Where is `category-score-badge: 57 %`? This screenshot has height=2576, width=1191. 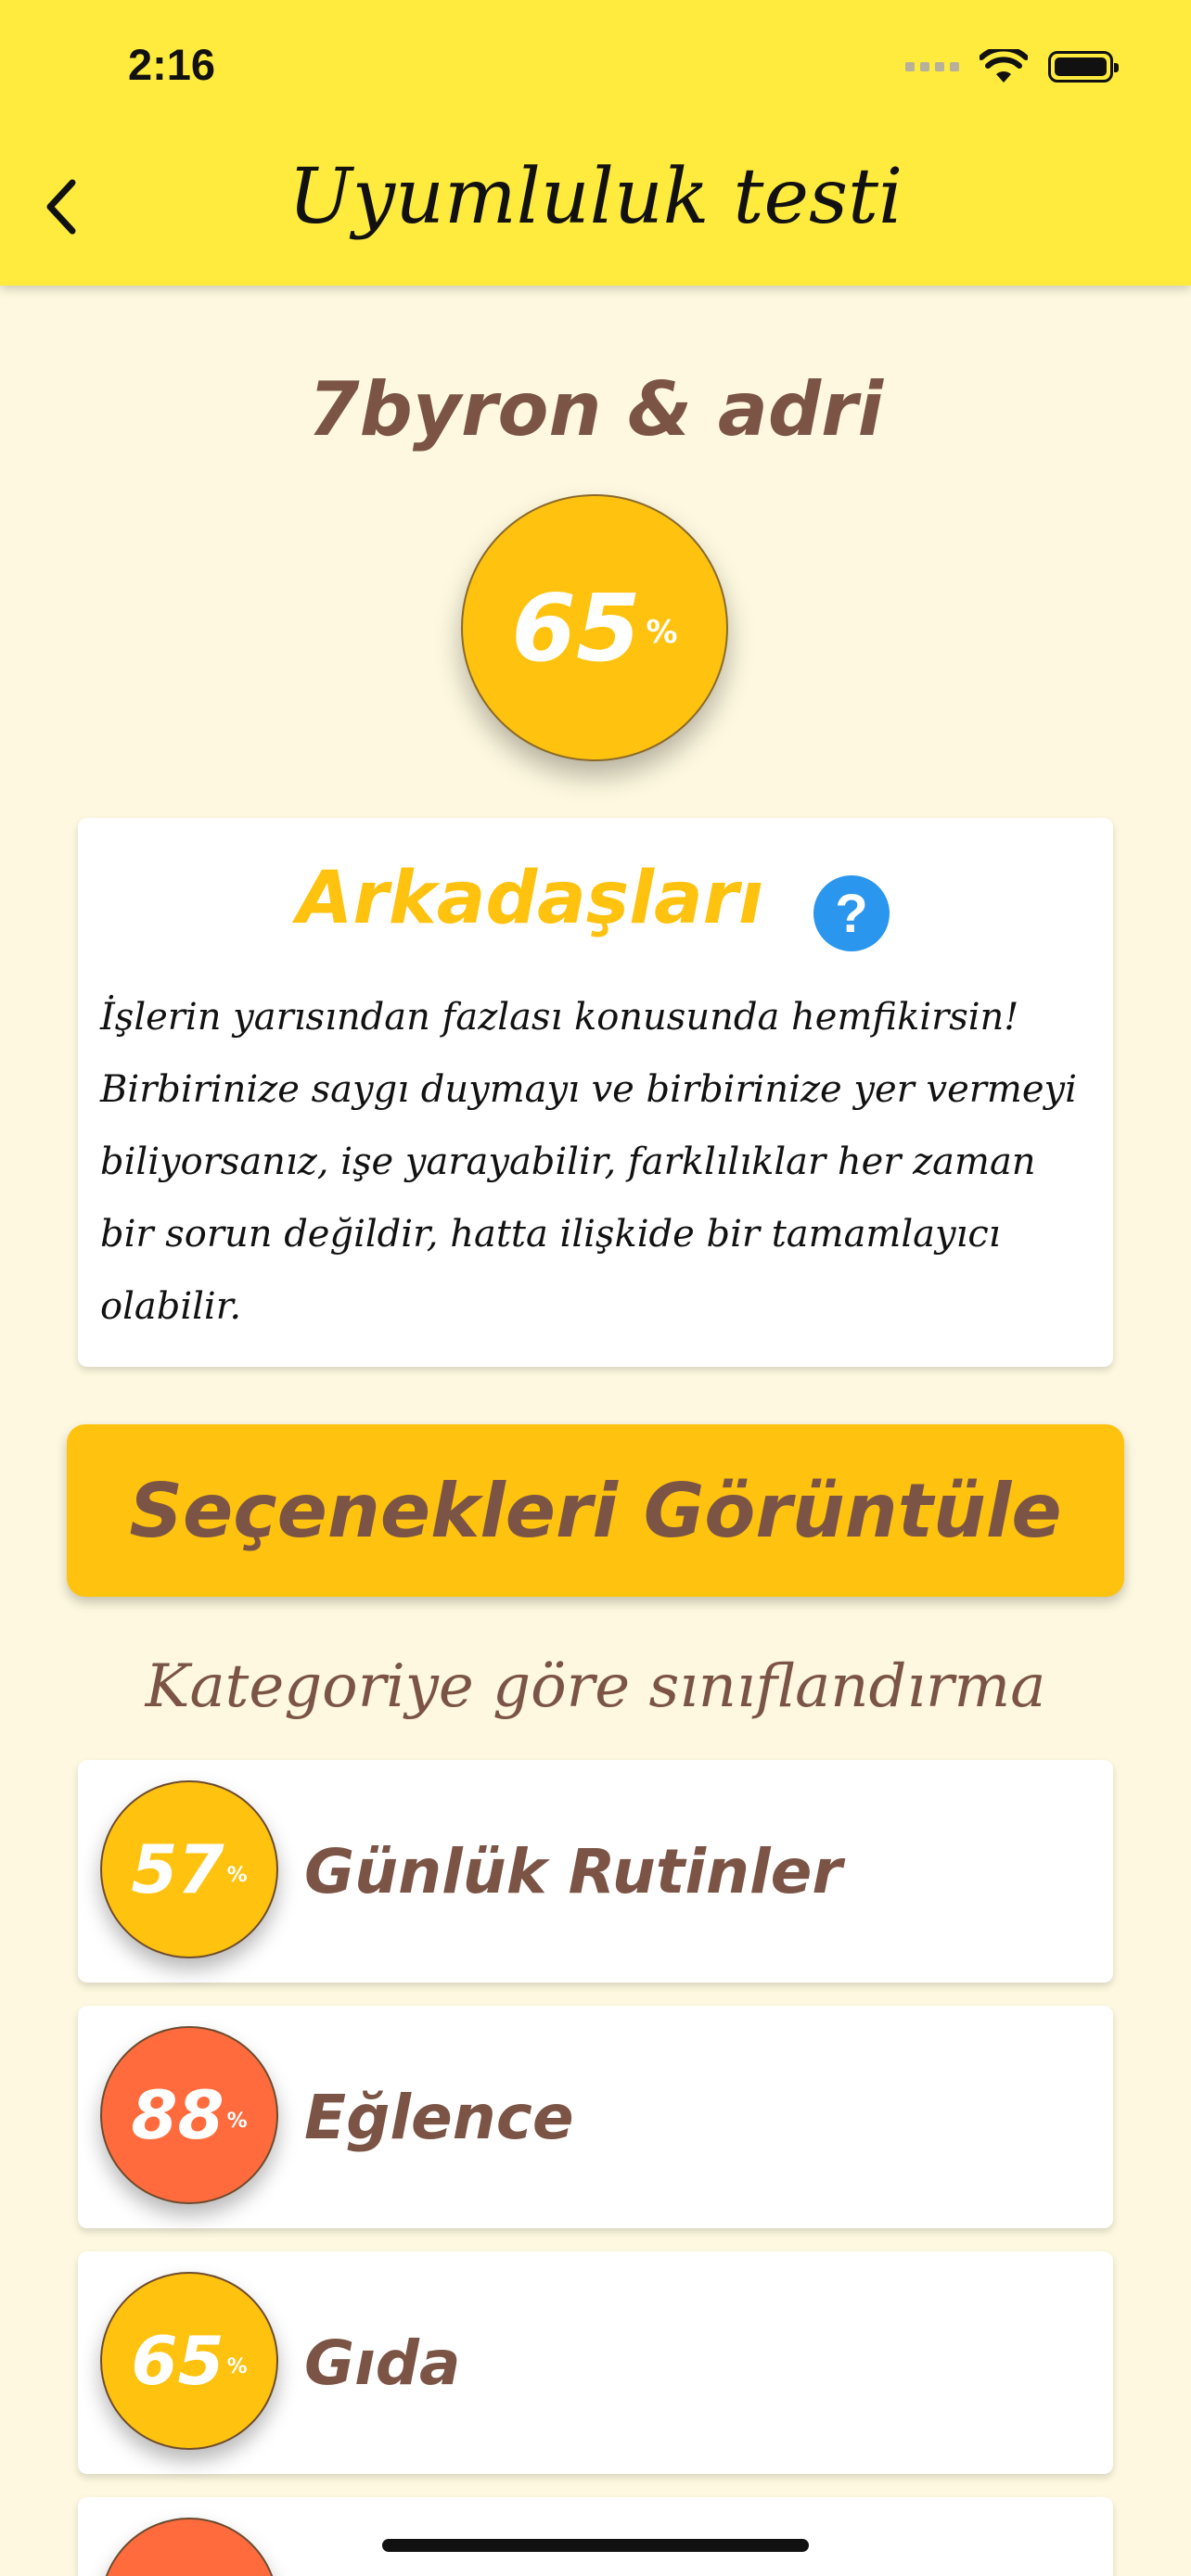
category-score-badge: 57 % is located at coordinates (189, 1869).